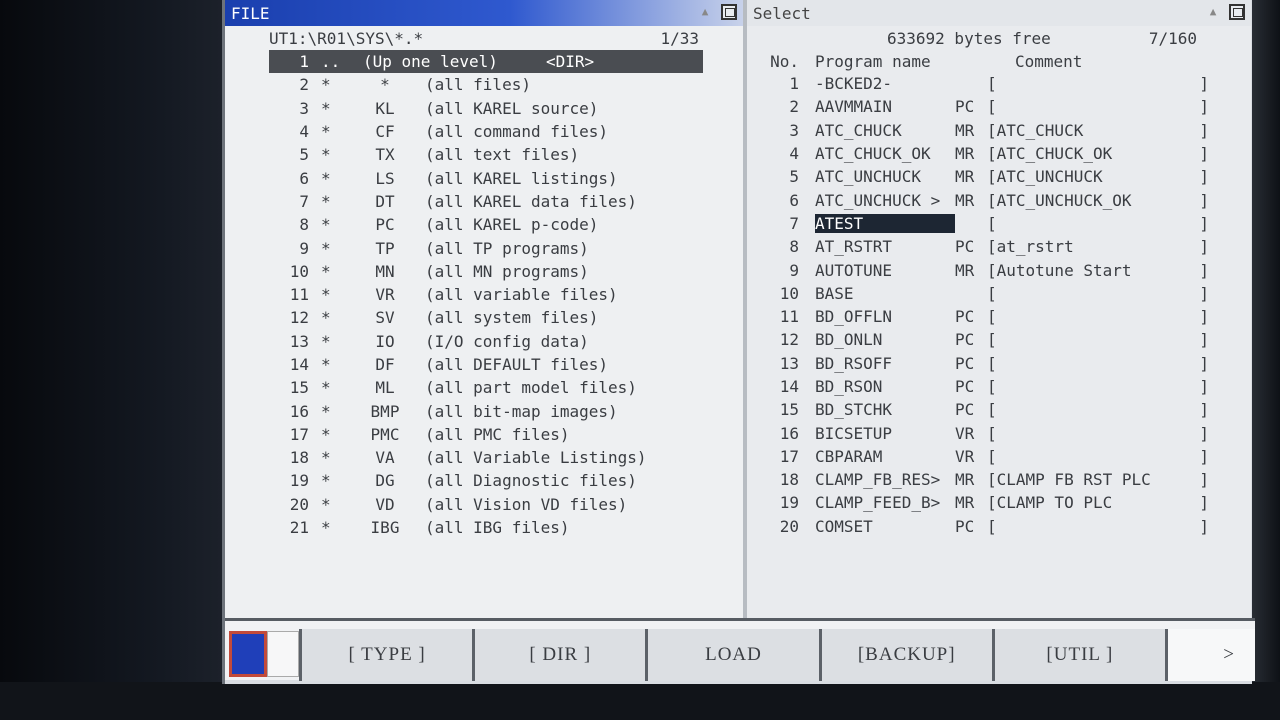 Image resolution: width=1280 pixels, height=720 pixels. What do you see at coordinates (789, 433) in the screenshot?
I see `program-number: 16` at bounding box center [789, 433].